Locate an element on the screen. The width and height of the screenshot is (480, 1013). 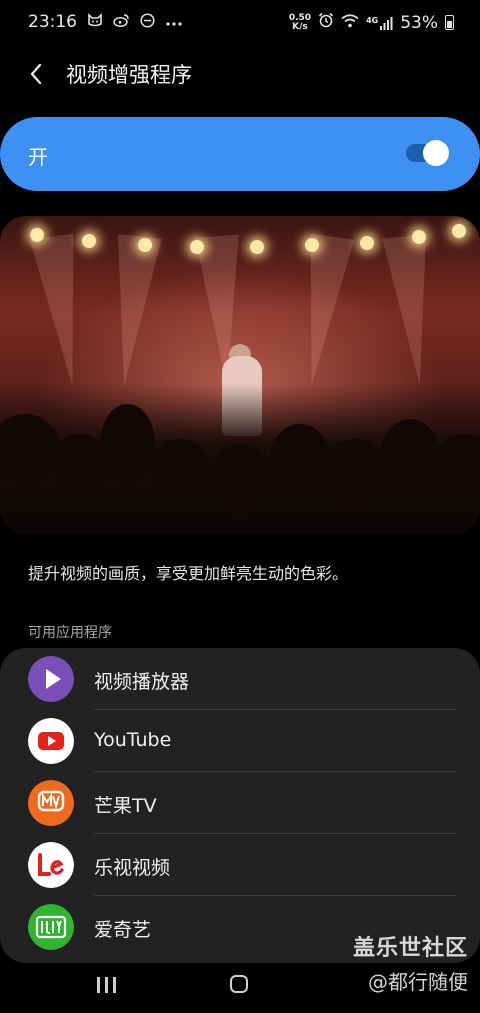
app-name: 芒果TV is located at coordinates (125, 806).